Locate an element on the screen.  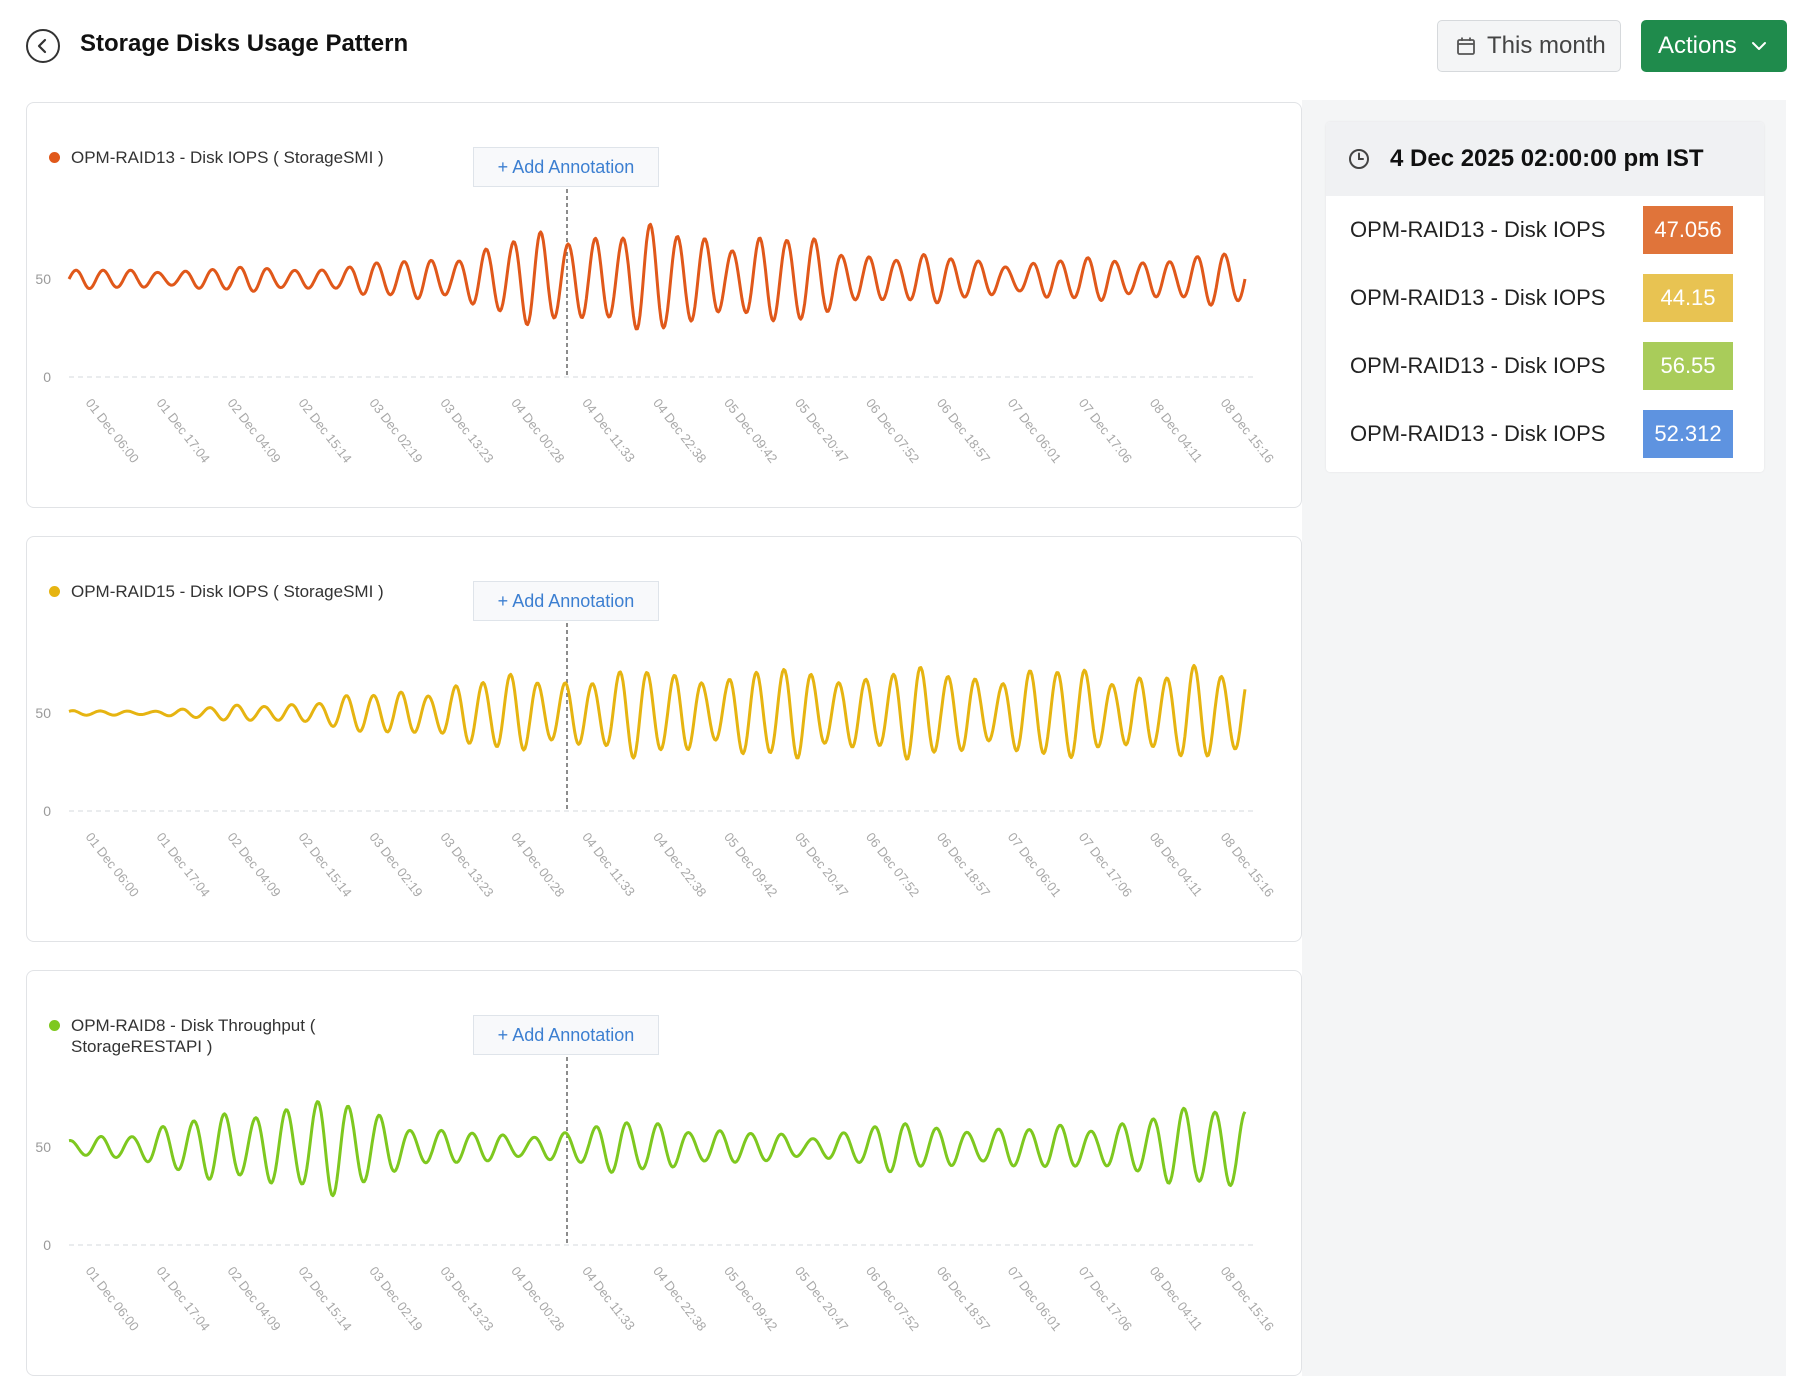
clock-icon is located at coordinates (1359, 159).